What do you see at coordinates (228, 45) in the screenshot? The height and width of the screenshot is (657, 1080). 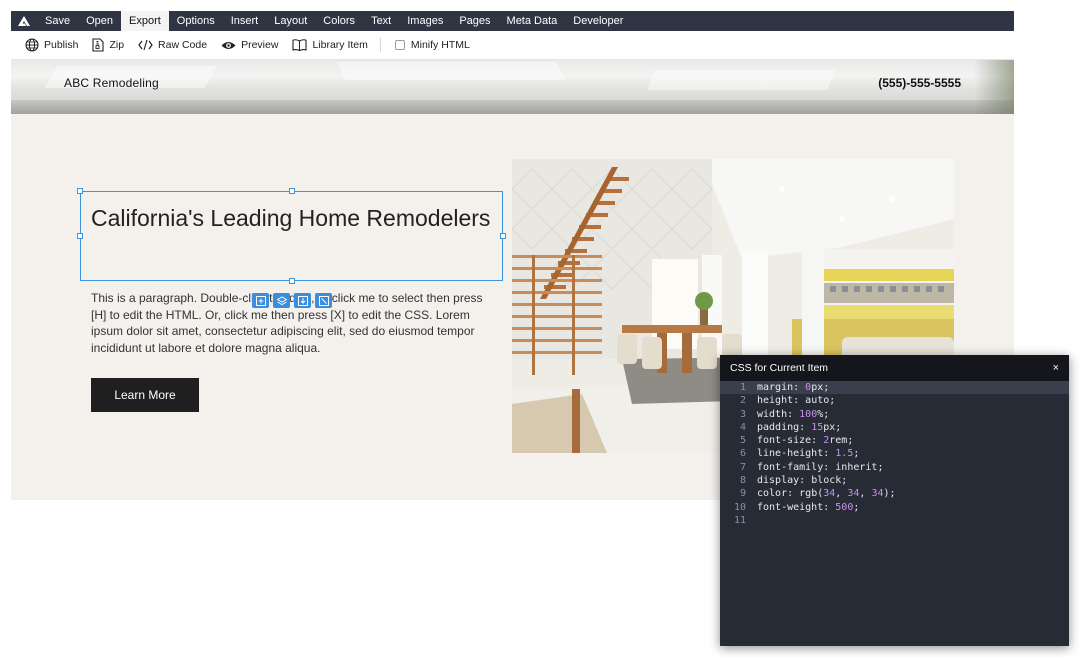 I see `eye-icon` at bounding box center [228, 45].